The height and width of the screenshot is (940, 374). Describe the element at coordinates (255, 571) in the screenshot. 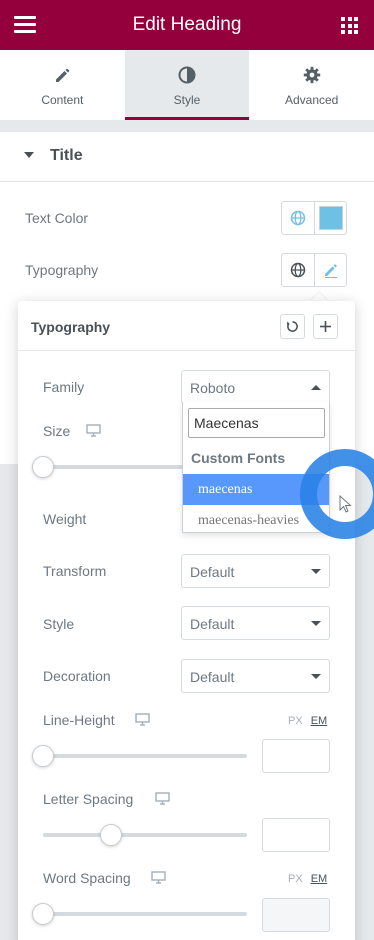

I see `transform-select: Default` at that location.